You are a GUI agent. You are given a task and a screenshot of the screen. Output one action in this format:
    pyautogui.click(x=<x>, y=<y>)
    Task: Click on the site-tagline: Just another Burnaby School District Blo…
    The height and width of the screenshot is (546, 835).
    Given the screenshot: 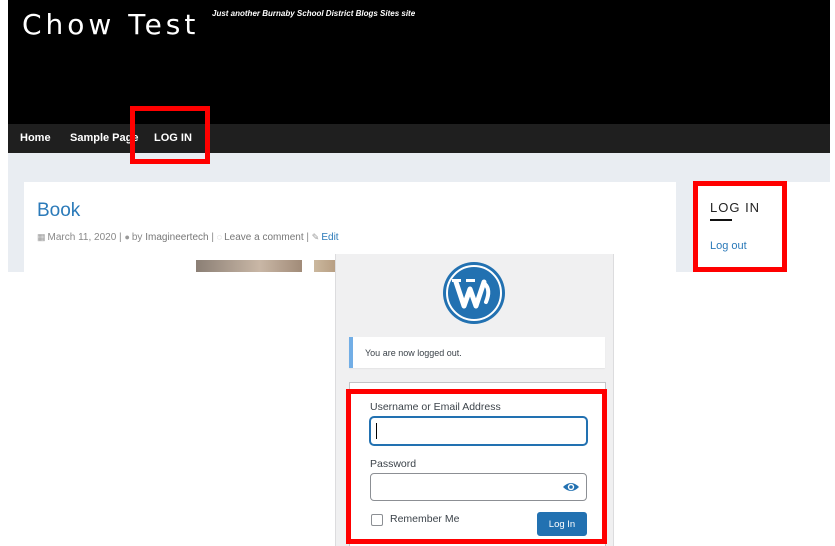 What is the action you would take?
    pyautogui.click(x=314, y=13)
    